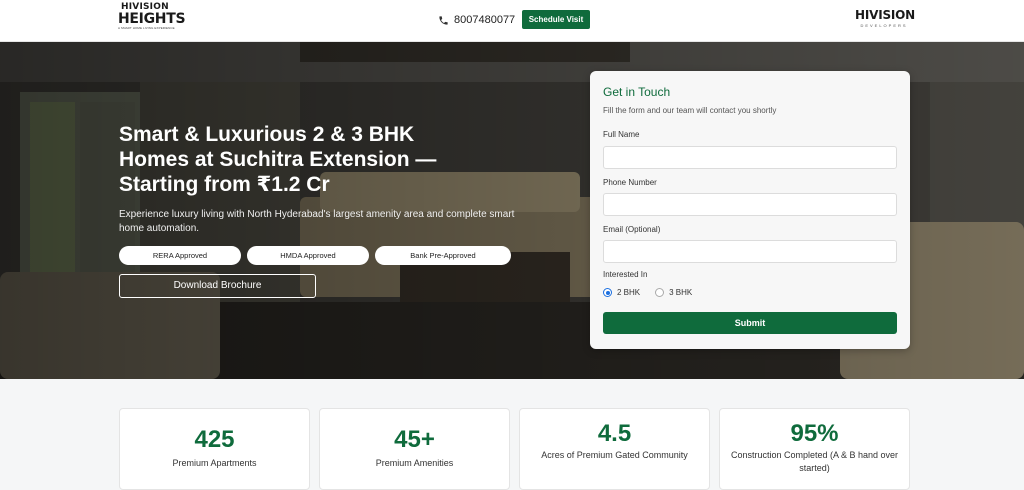 The image size is (1024, 490). I want to click on badge-bank: Bank Pre-Approved, so click(443, 255).